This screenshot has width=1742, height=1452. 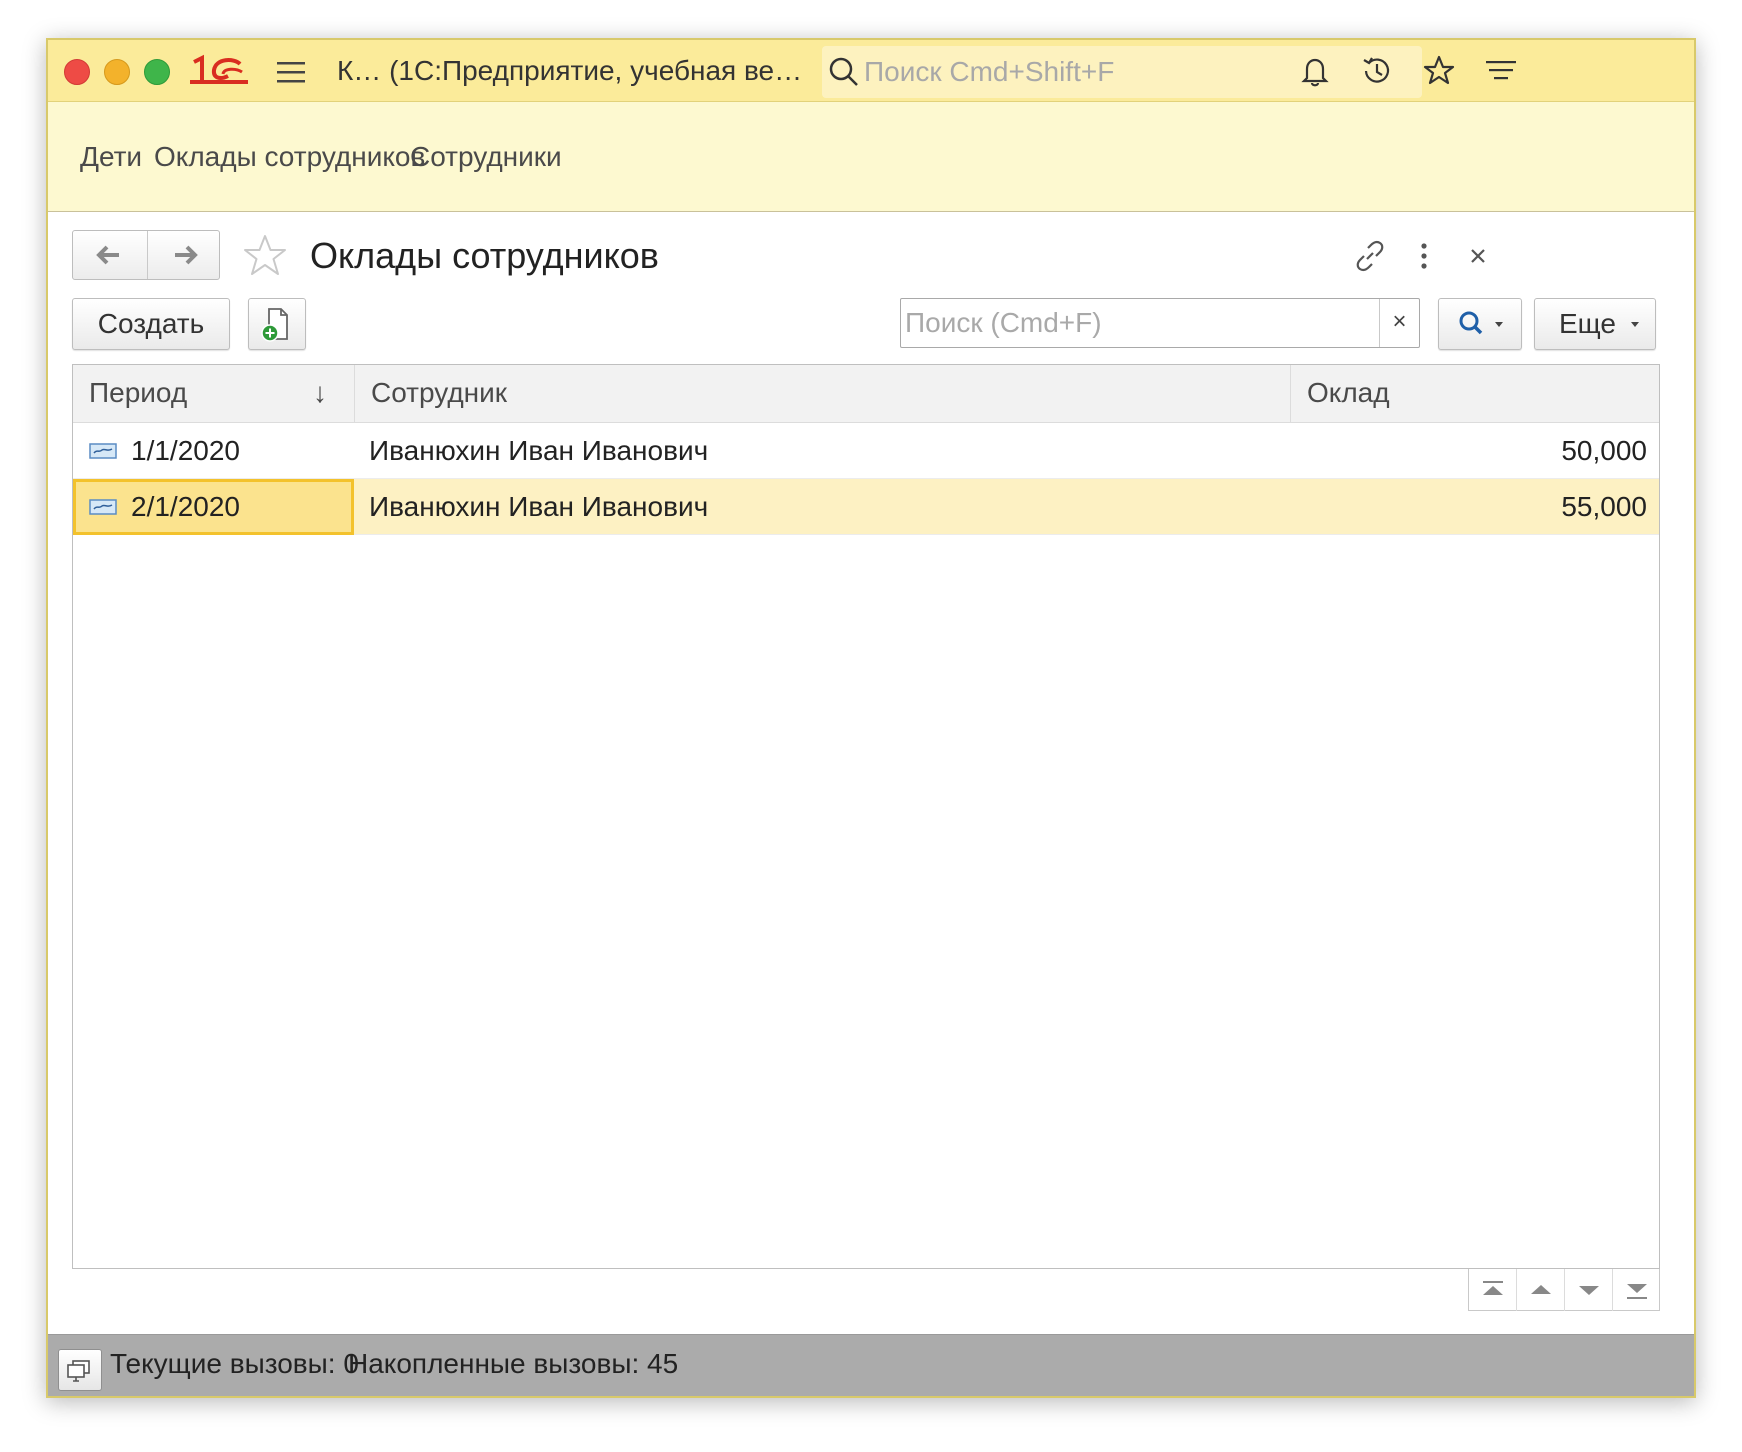 What do you see at coordinates (1370, 256) in the screenshot?
I see `link-icon` at bounding box center [1370, 256].